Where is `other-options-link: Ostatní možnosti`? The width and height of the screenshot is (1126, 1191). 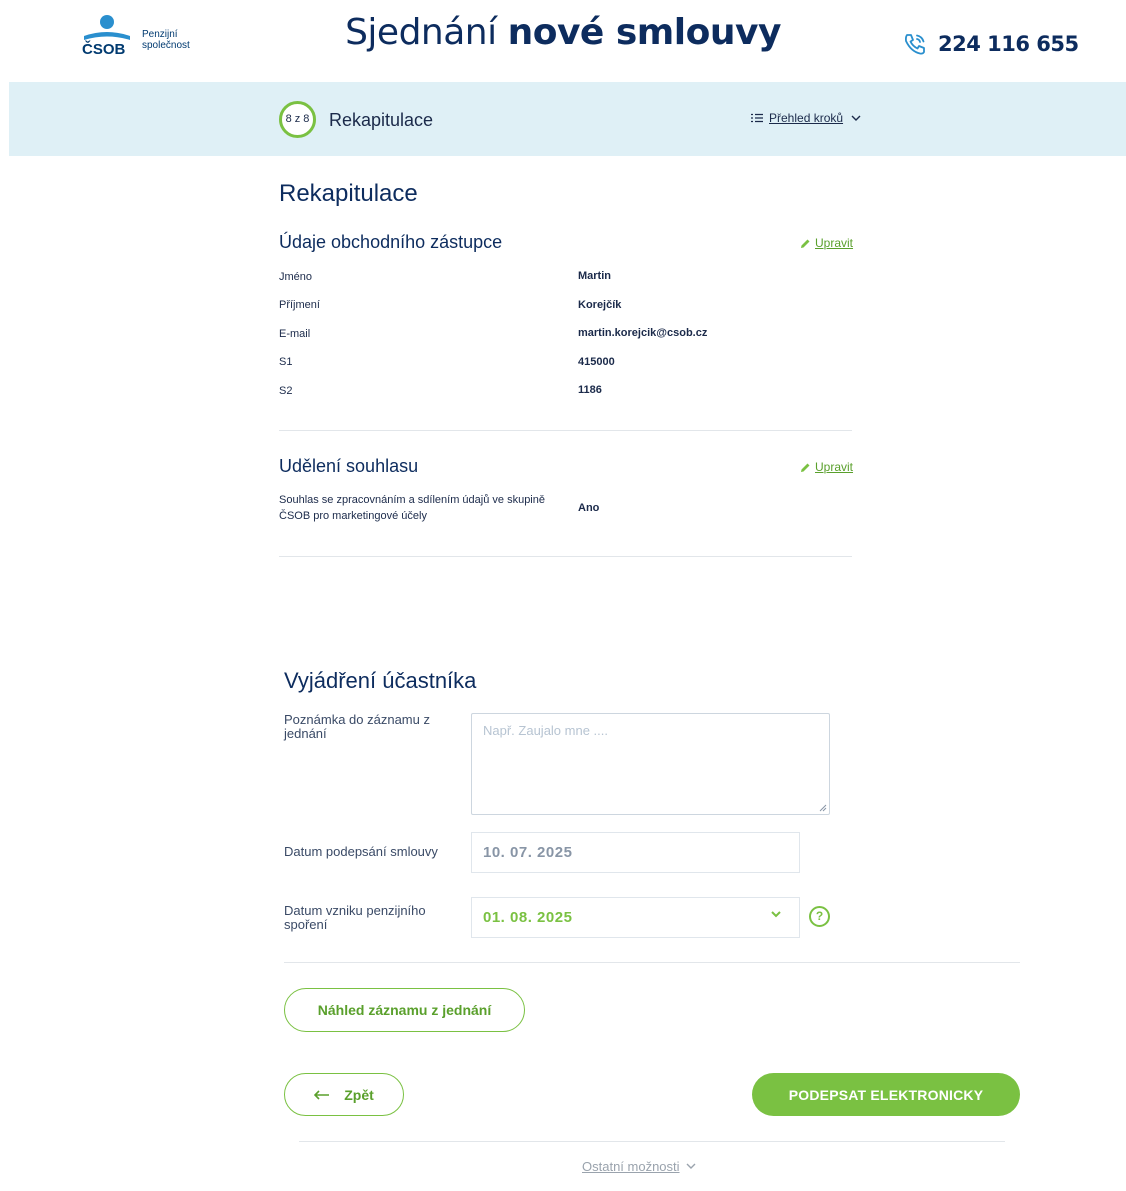 other-options-link: Ostatní možnosti is located at coordinates (639, 1166).